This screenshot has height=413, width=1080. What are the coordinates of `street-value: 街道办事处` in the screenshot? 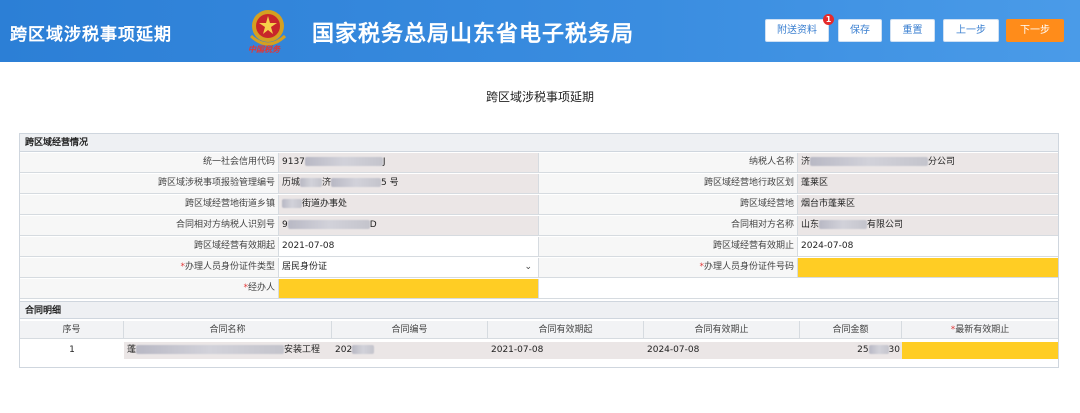 It's located at (408, 204).